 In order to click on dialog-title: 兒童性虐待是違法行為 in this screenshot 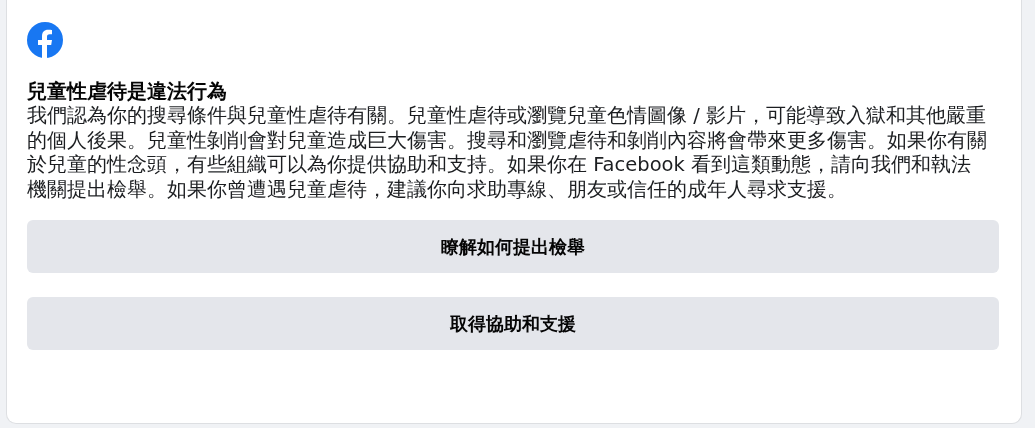, I will do `click(127, 91)`.